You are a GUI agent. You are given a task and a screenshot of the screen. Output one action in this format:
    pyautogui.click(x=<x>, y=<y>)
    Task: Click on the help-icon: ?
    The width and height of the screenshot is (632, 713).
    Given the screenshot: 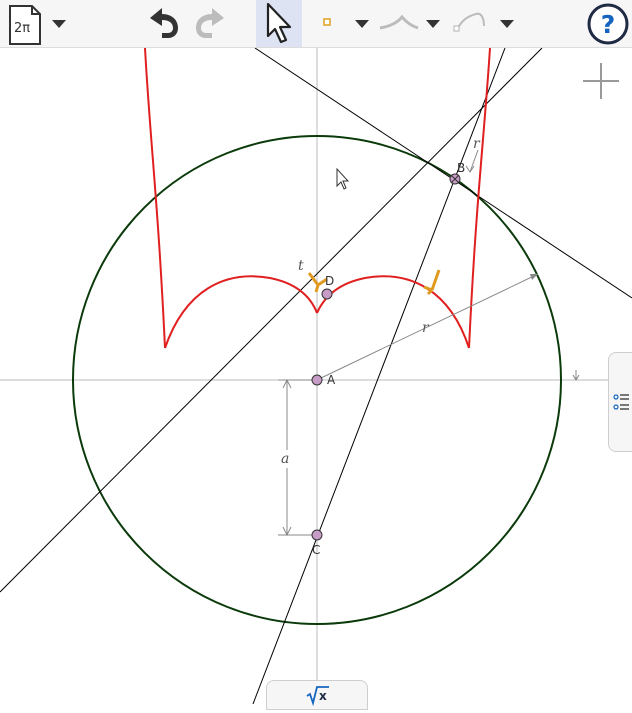 What is the action you would take?
    pyautogui.click(x=608, y=24)
    